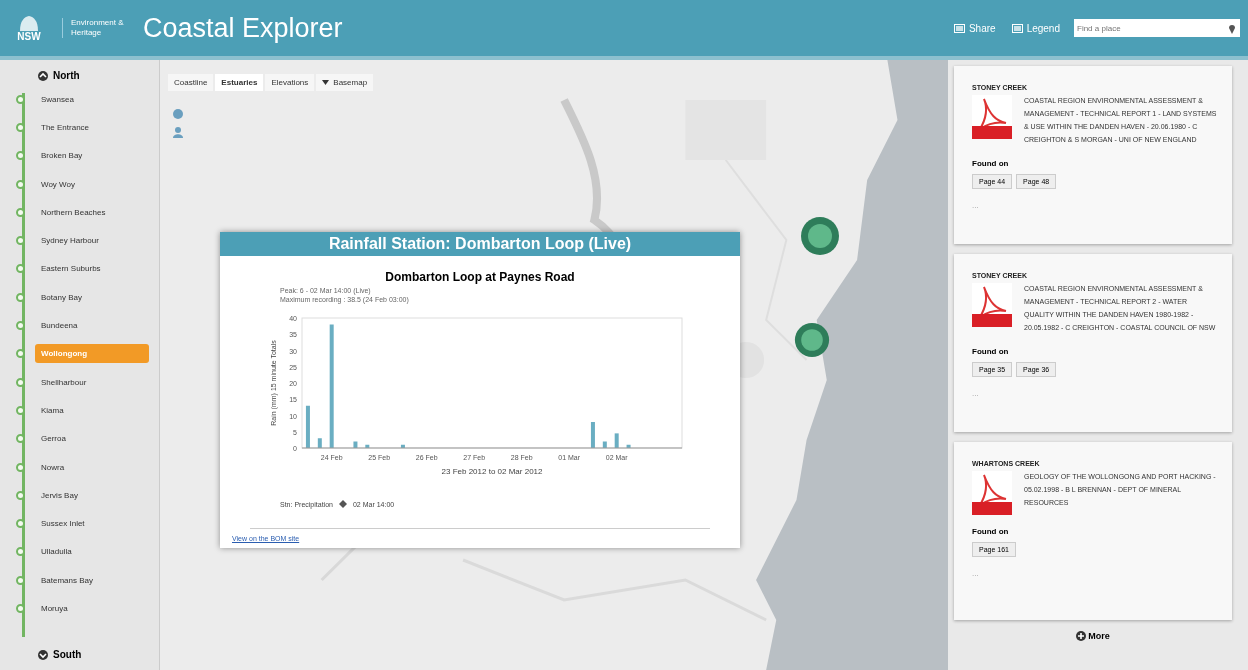  Describe the element at coordinates (92, 325) in the screenshot. I see `sidebar-item: Bundeena` at that location.